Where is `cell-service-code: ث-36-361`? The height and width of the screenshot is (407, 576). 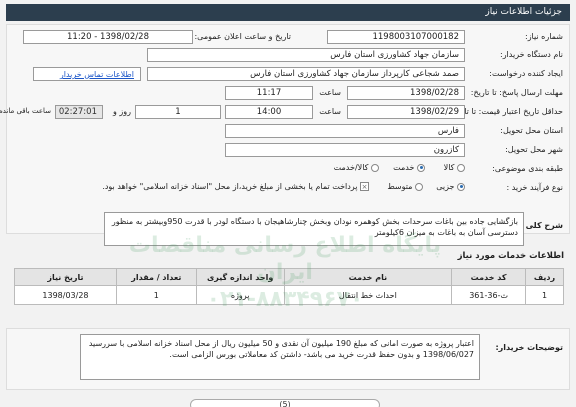 cell-service-code: ث-36-361 is located at coordinates (489, 295).